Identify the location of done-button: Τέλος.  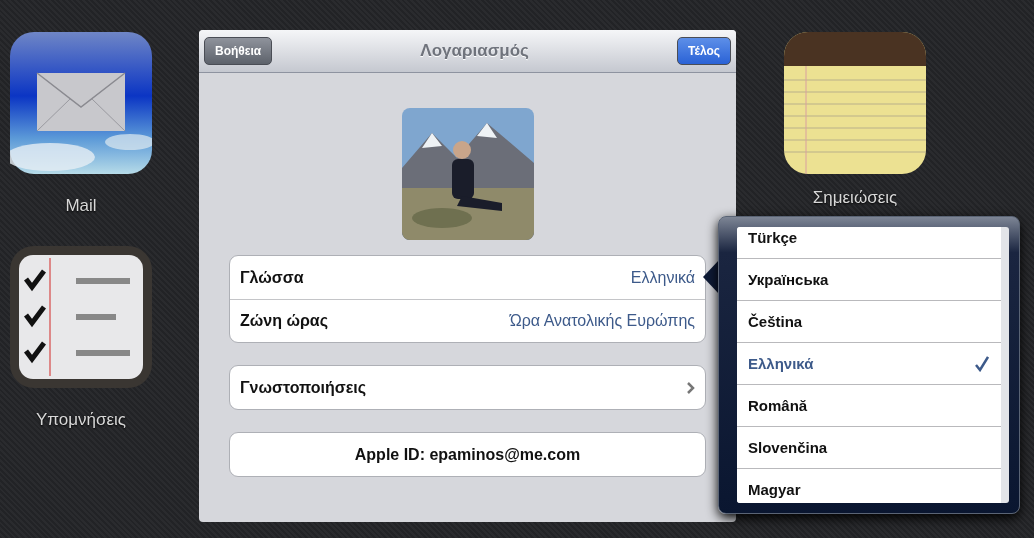
(704, 51).